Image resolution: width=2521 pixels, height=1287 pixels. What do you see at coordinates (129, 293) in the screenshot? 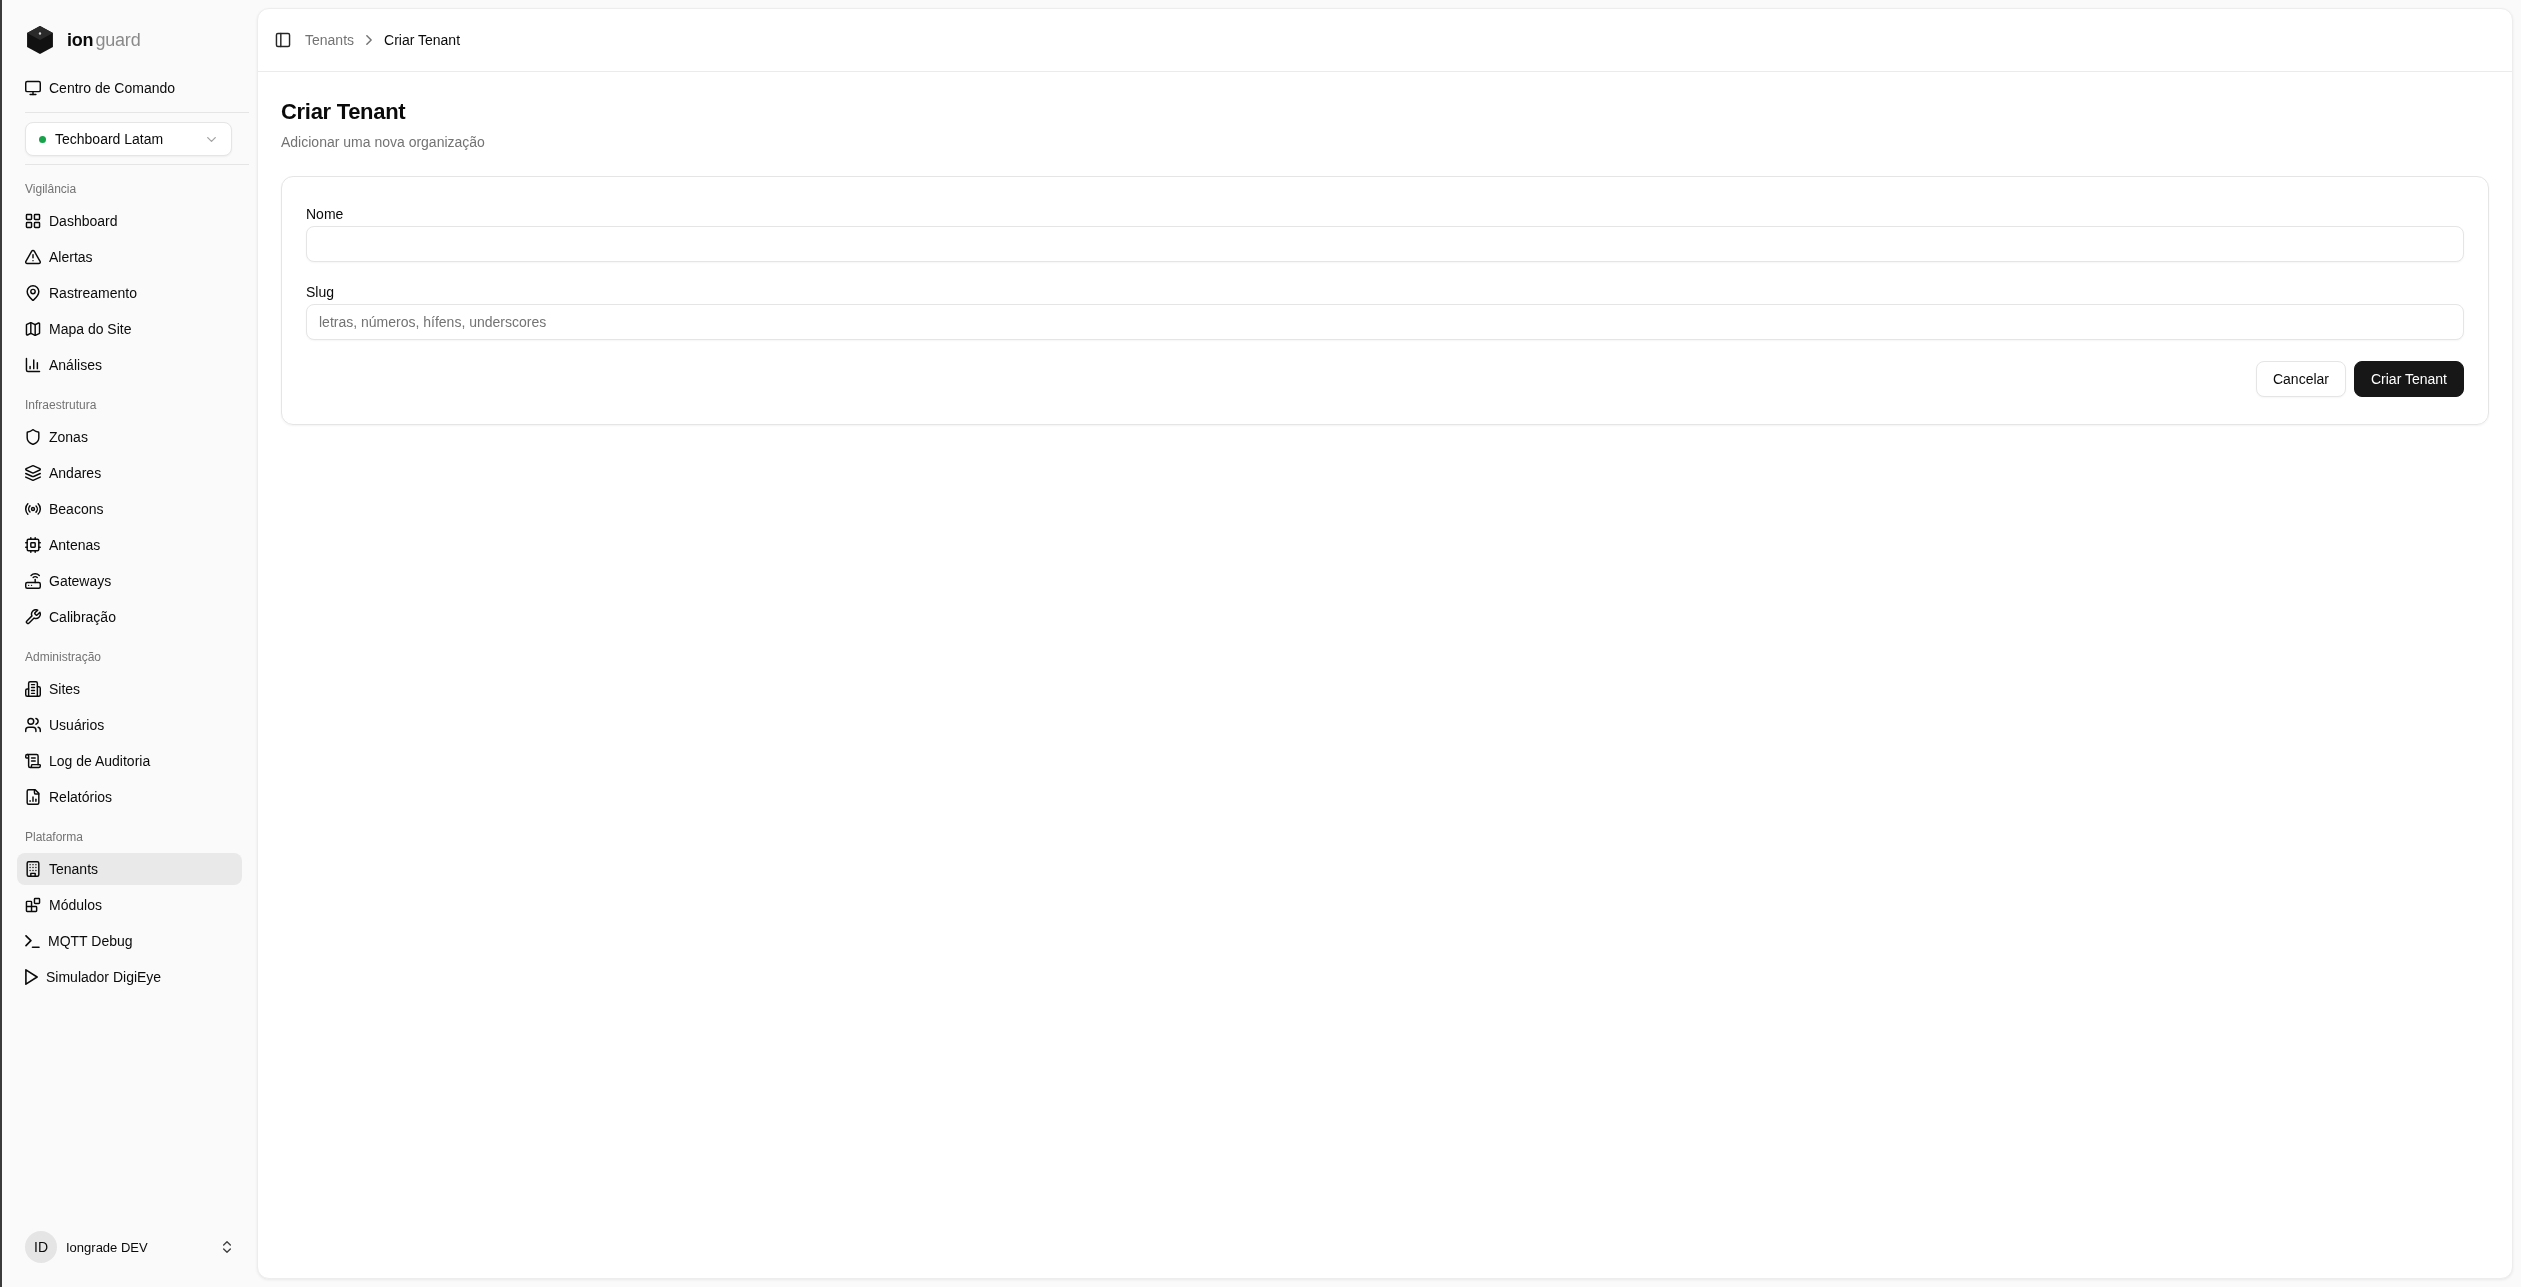
I see `nav-item: Rastreamento` at bounding box center [129, 293].